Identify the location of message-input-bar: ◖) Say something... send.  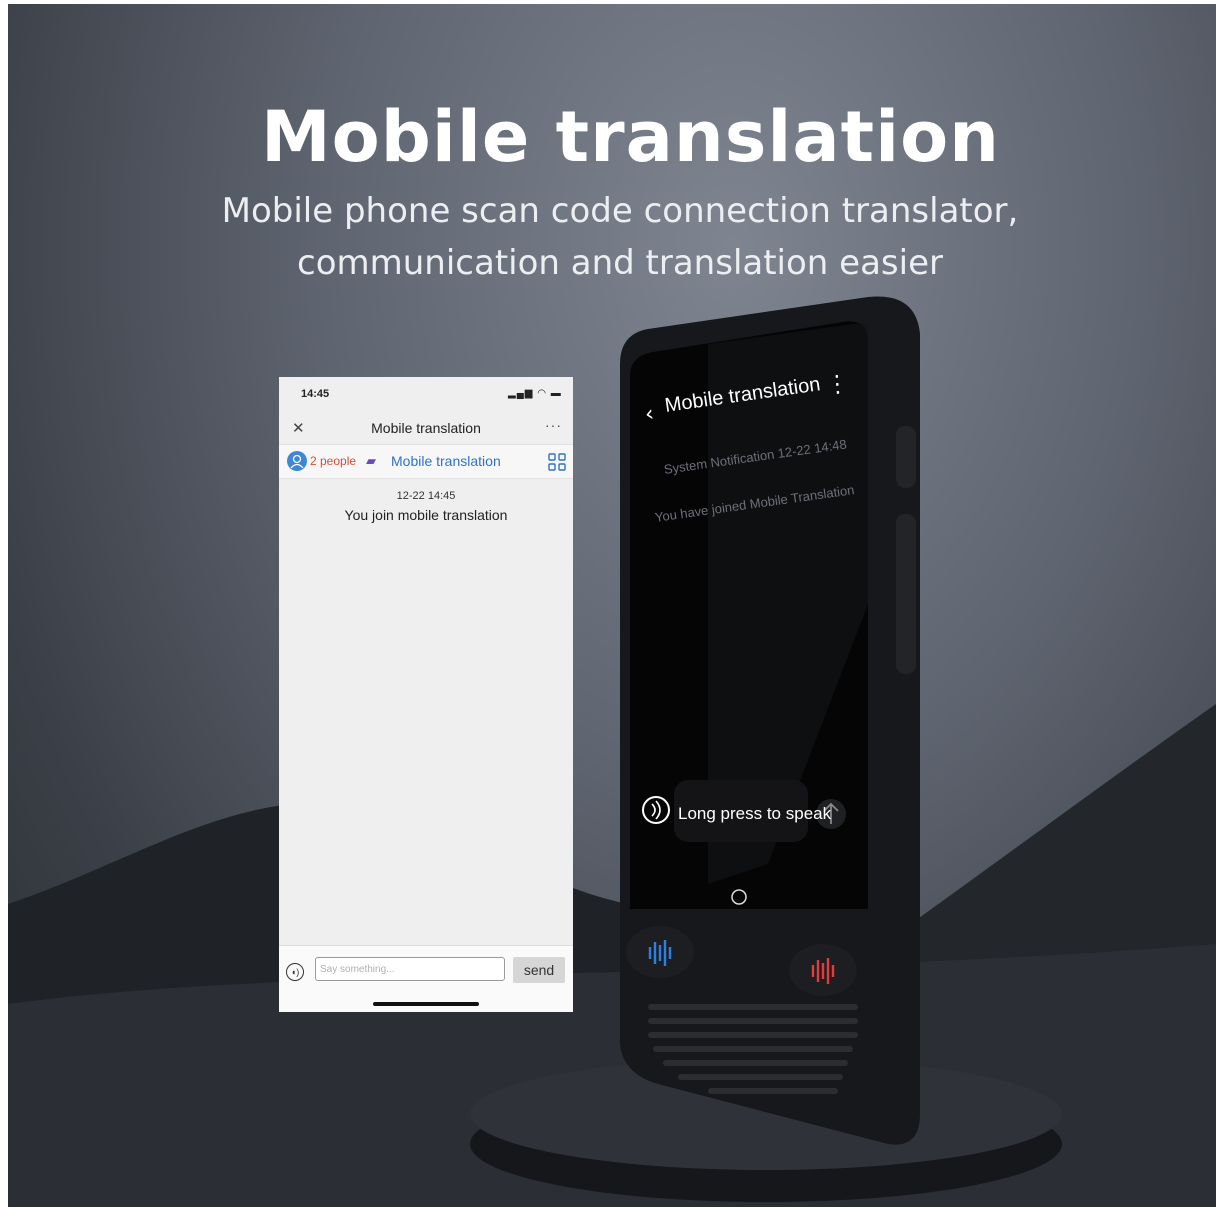
(426, 978).